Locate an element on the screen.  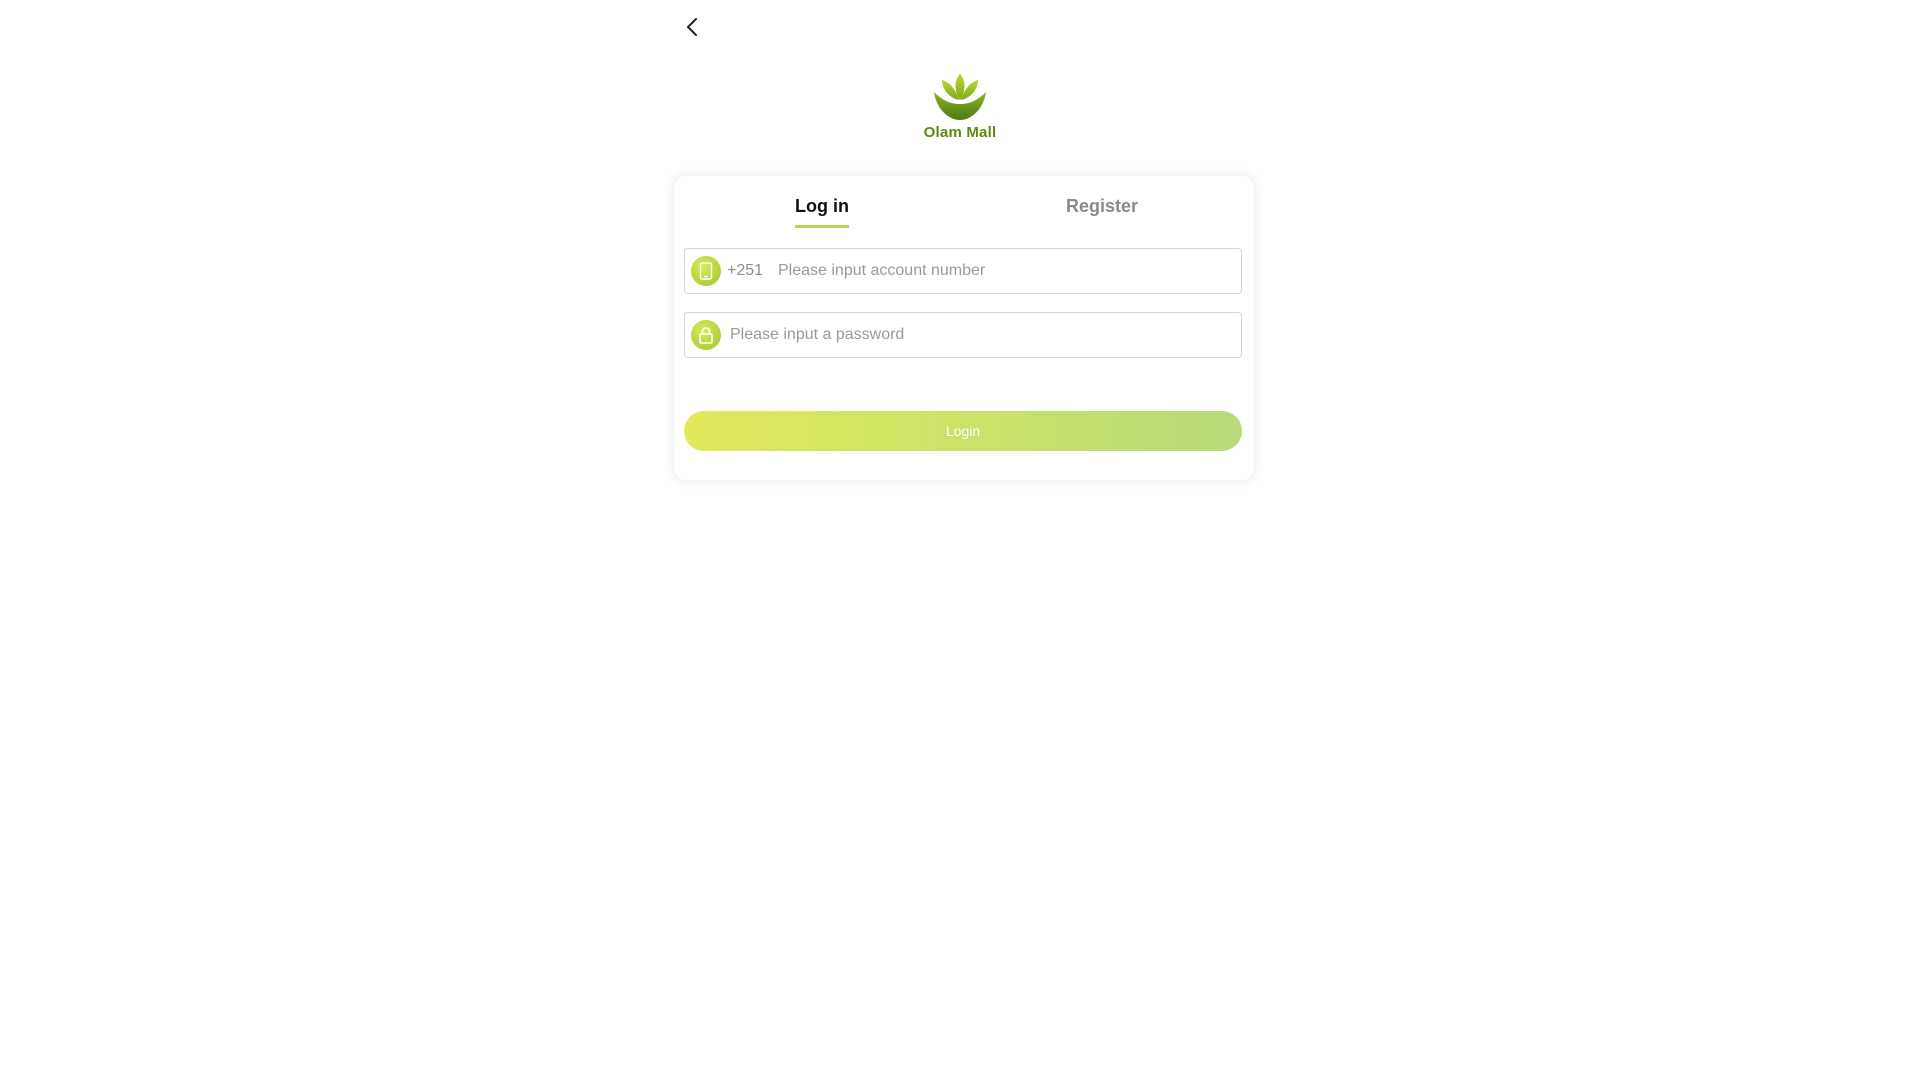
chevron-left-icon is located at coordinates (692, 27).